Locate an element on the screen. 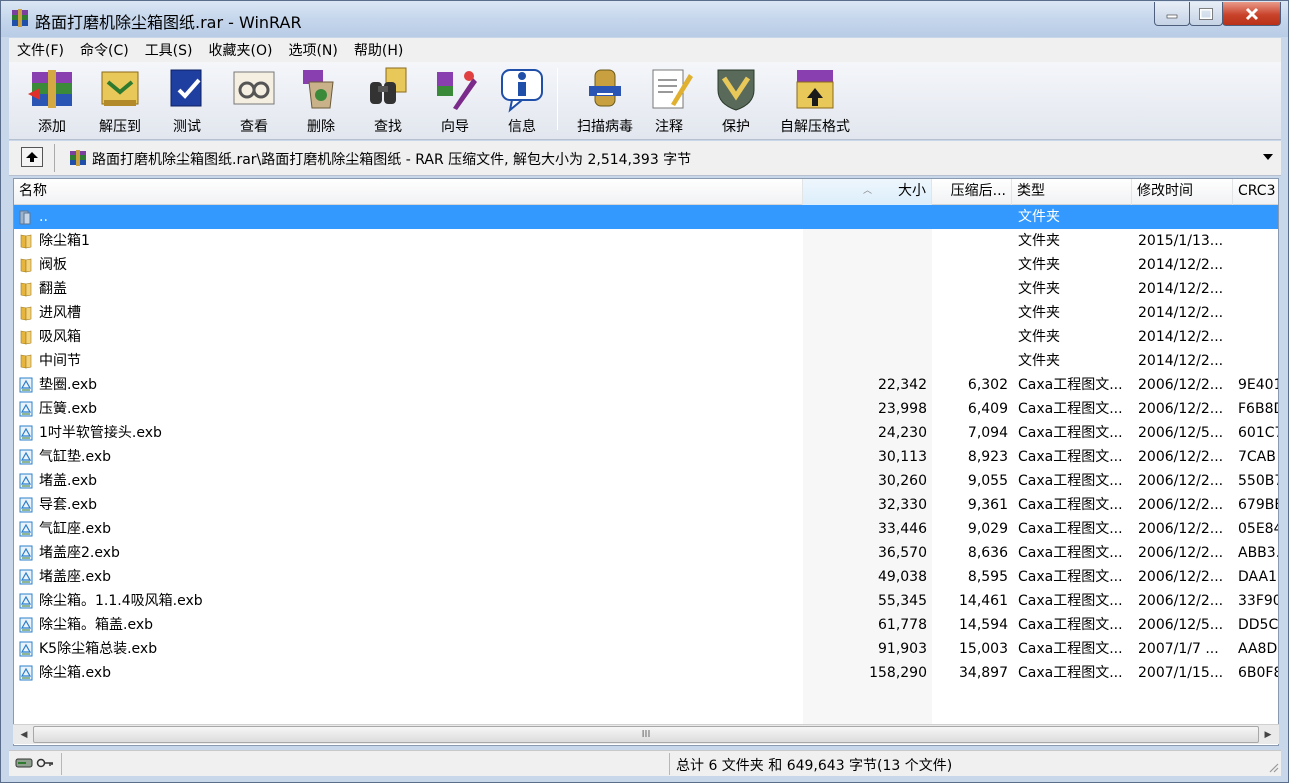  scroll-thumb: III is located at coordinates (646, 734).